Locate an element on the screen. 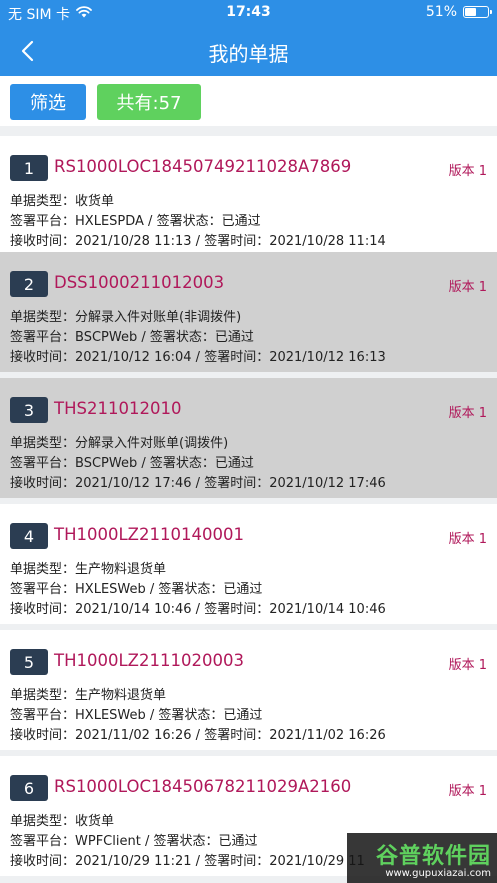  status-right: 51% is located at coordinates (458, 12).